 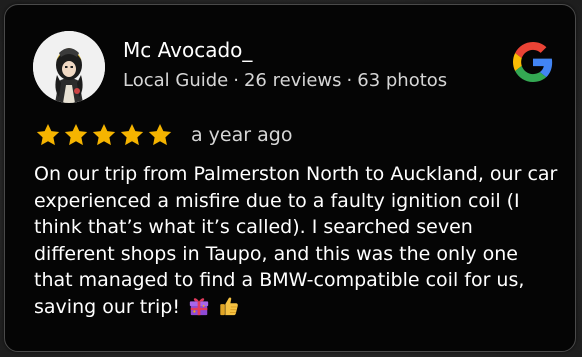 I want to click on review-time: a year ago, so click(x=242, y=135).